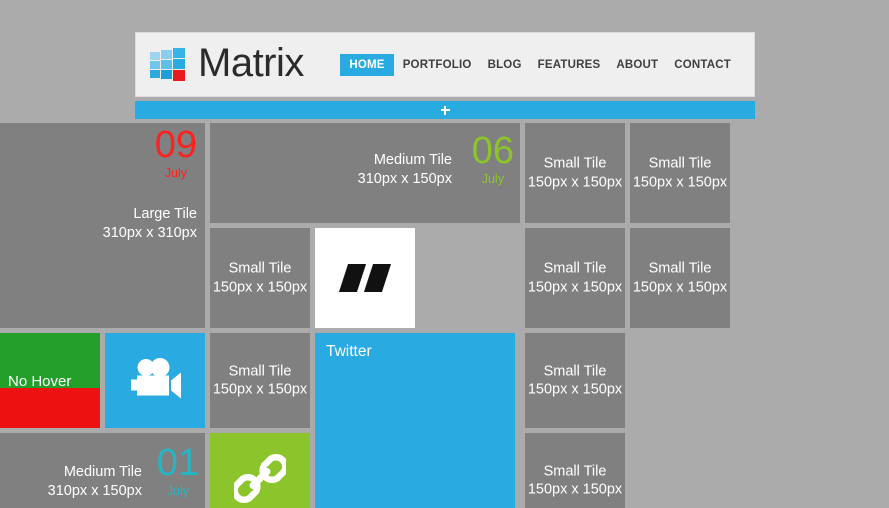 The height and width of the screenshot is (508, 889). I want to click on date-badge: 09 July, so click(175, 152).